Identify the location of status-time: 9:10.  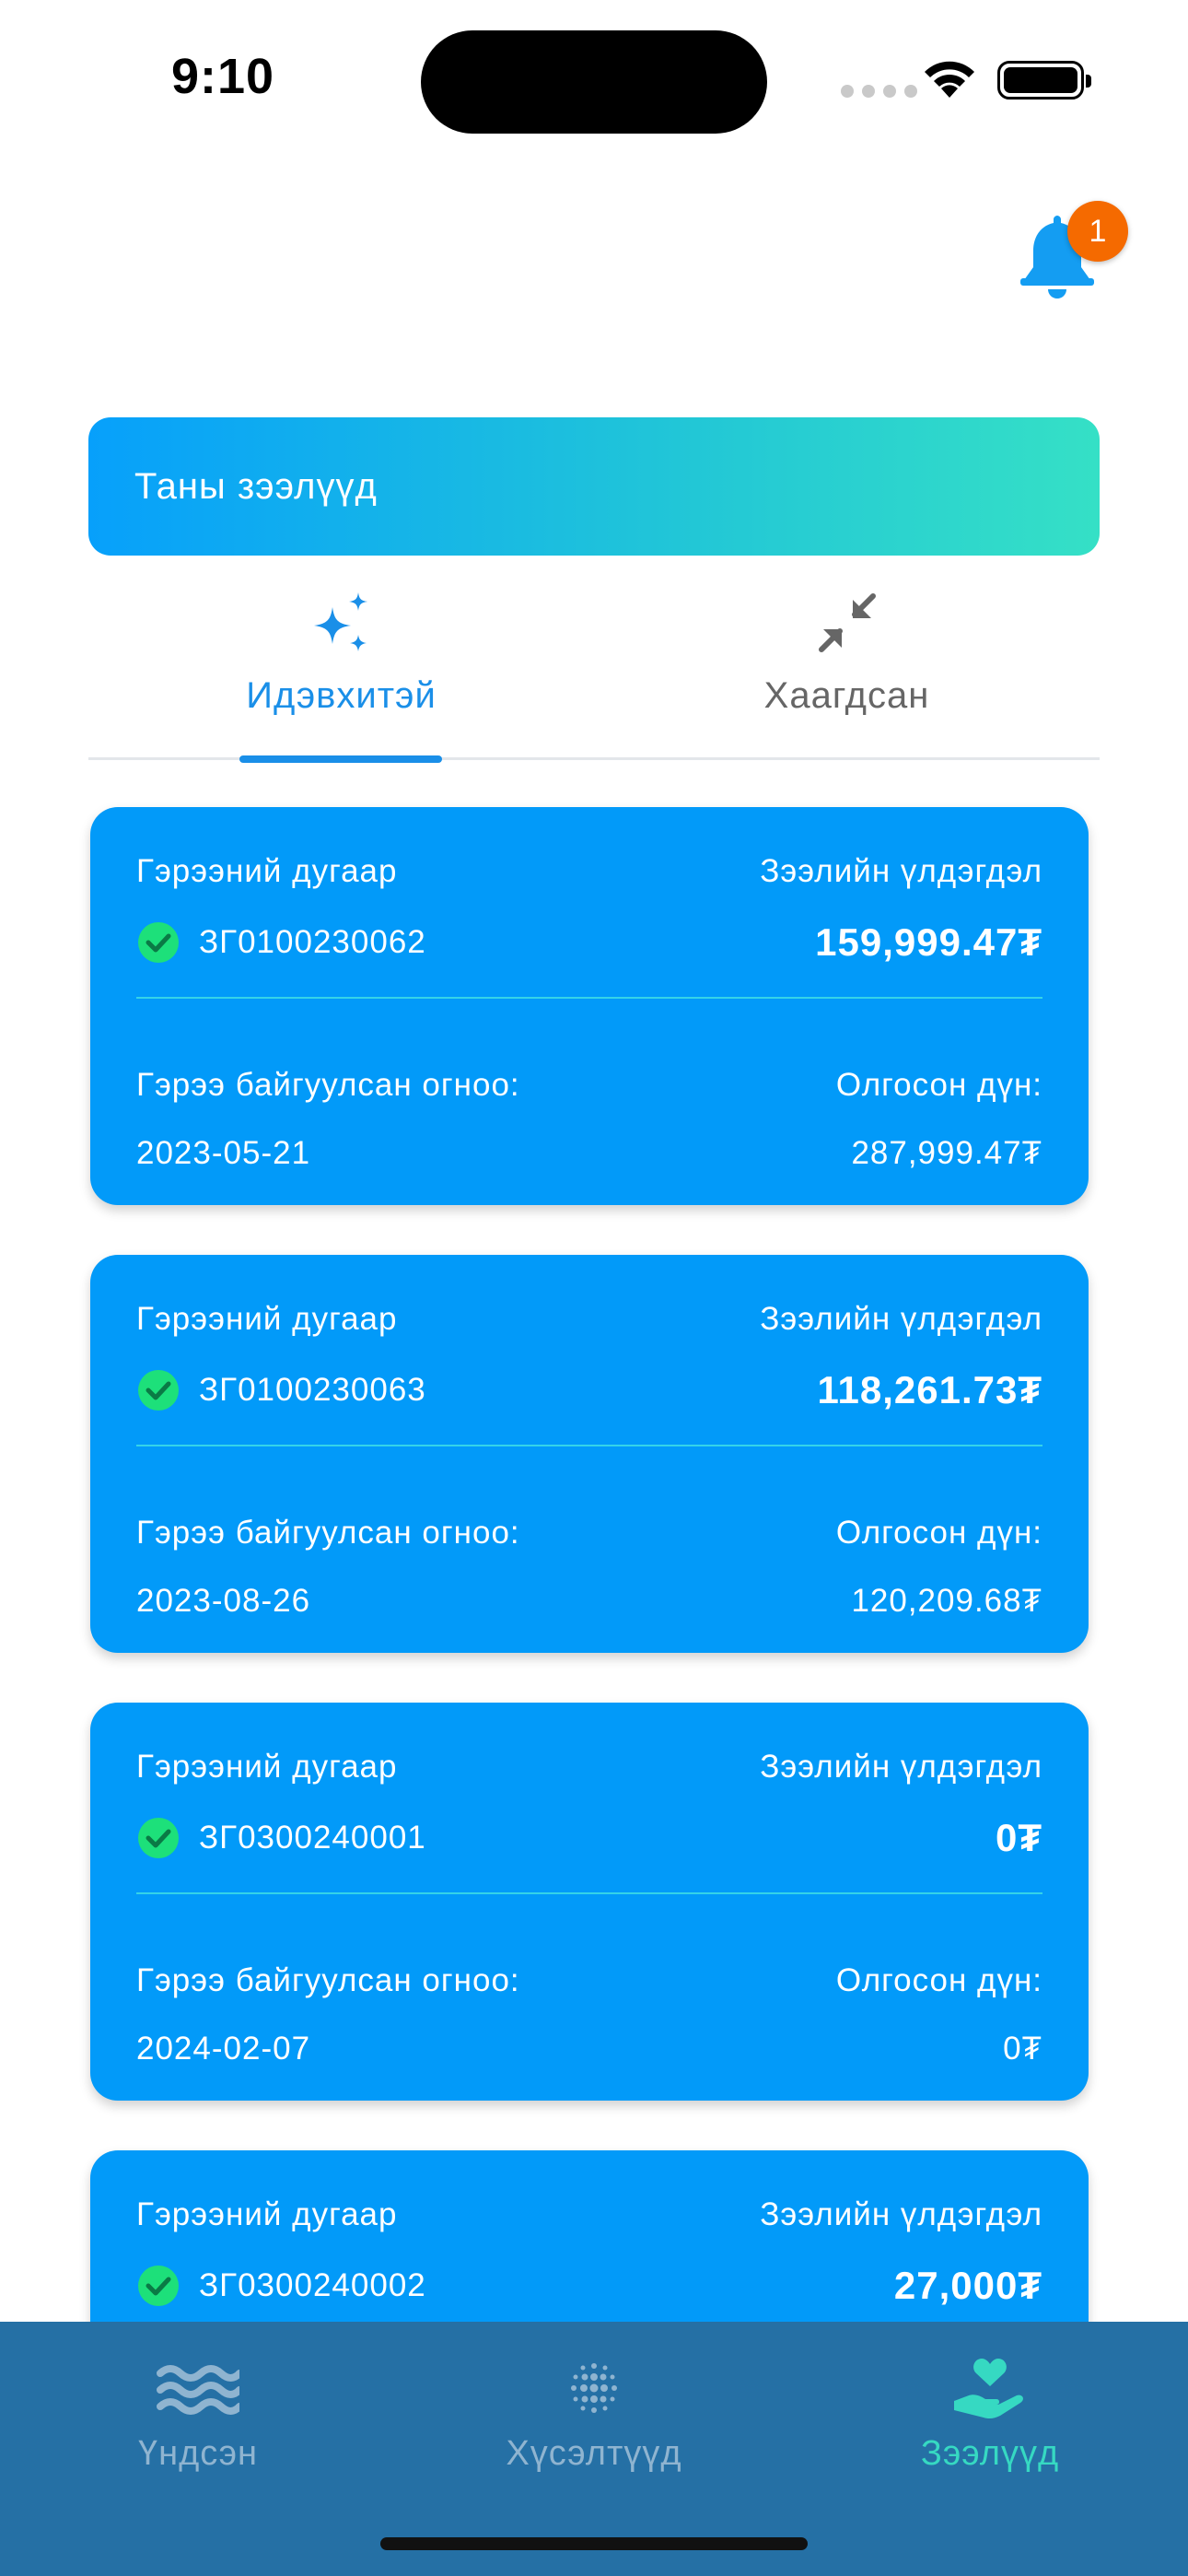
(223, 76).